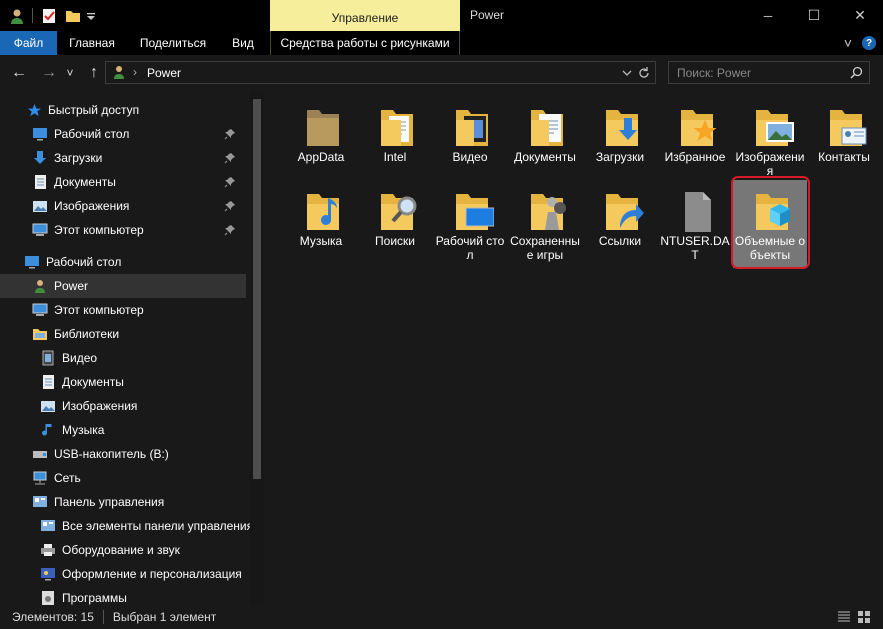 The width and height of the screenshot is (883, 629). I want to click on file-item-downloads: Загрузки, so click(620, 138).